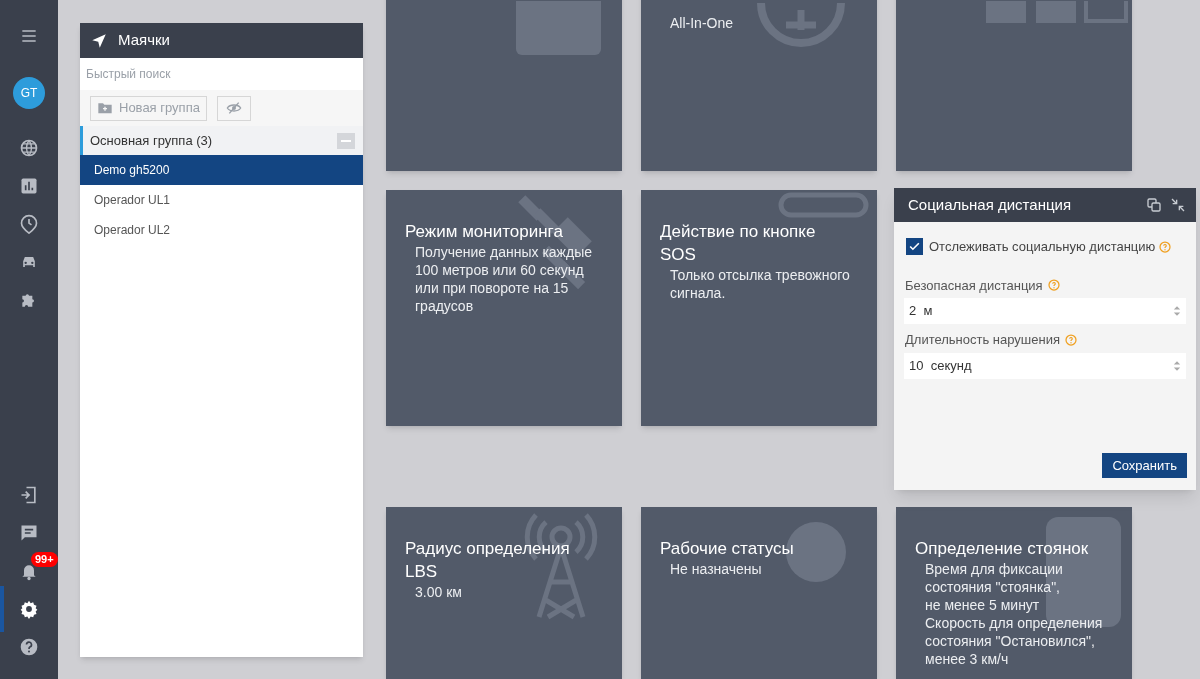 Image resolution: width=1200 pixels, height=679 pixels. I want to click on card-title: Определение стоянок, so click(1002, 549).